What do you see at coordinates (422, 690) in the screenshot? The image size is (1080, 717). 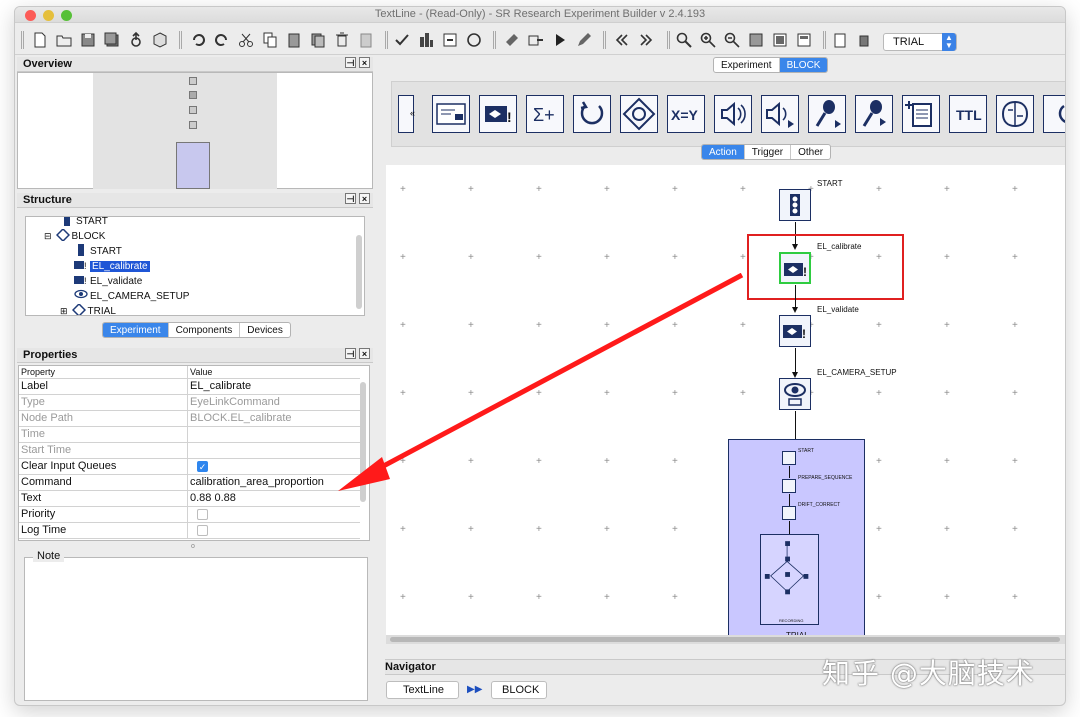 I see `crumb-textline: TextLine` at bounding box center [422, 690].